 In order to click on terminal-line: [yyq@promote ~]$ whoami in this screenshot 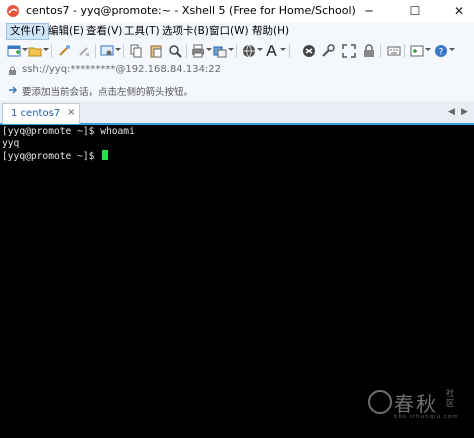, I will do `click(68, 131)`.